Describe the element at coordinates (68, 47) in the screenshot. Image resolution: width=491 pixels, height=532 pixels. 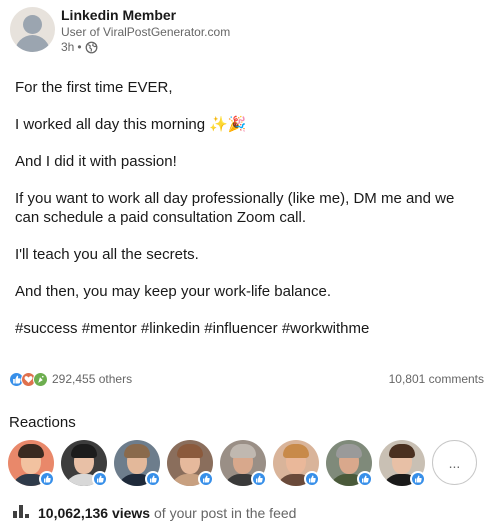
I see `post-time: 3h` at that location.